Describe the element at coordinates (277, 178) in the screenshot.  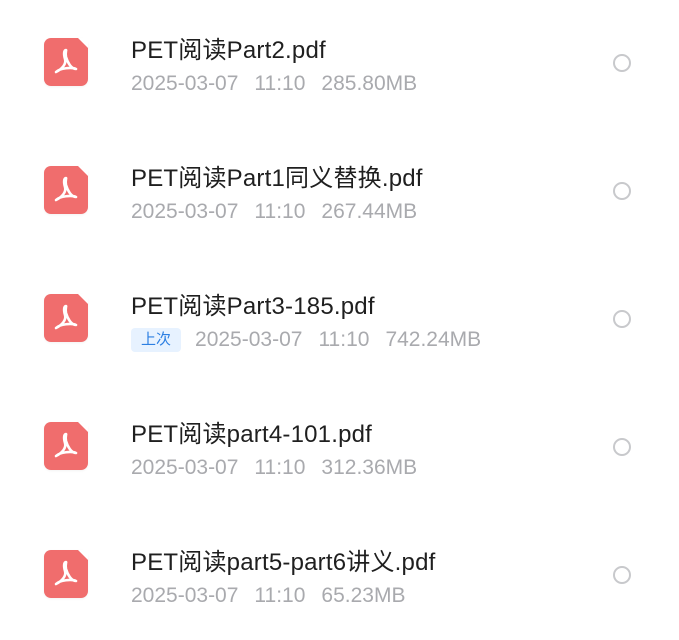
I see `file-name: PET阅读Part1同义替换.pdf` at that location.